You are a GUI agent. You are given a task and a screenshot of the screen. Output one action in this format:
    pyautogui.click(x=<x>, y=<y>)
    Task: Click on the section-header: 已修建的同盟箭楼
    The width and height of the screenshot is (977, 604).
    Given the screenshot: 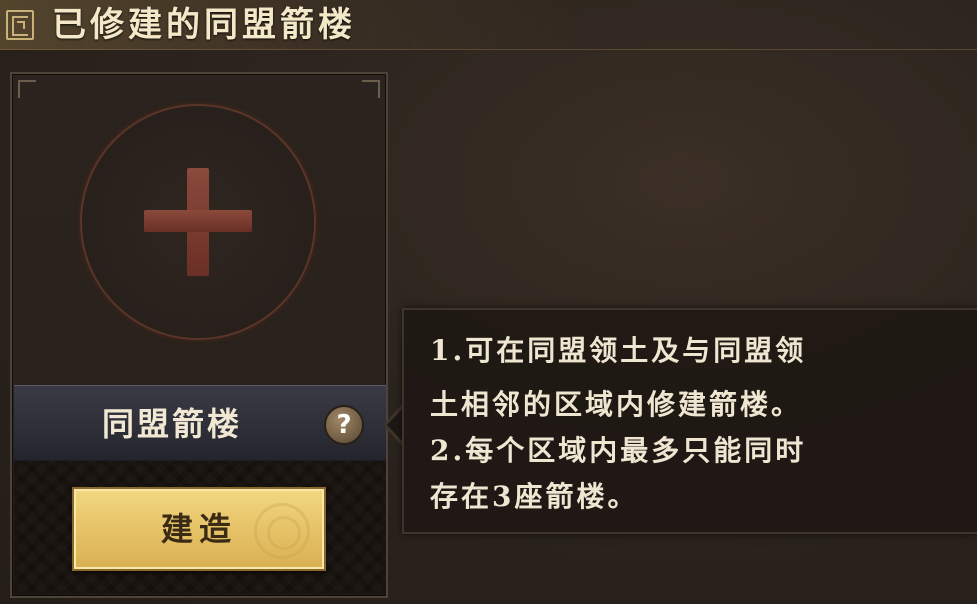 What is the action you would take?
    pyautogui.click(x=488, y=25)
    